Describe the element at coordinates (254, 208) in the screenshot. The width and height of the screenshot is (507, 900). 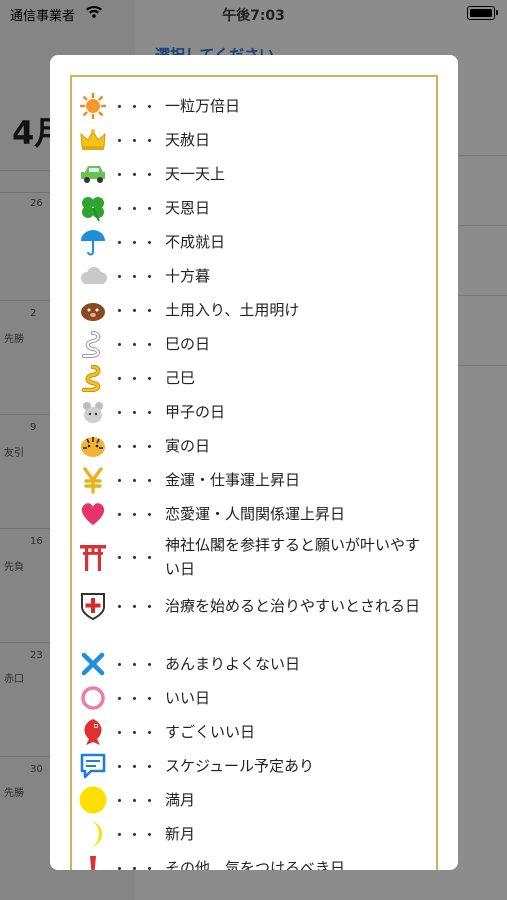
I see `legend-item: ・・・ 天恩日` at that location.